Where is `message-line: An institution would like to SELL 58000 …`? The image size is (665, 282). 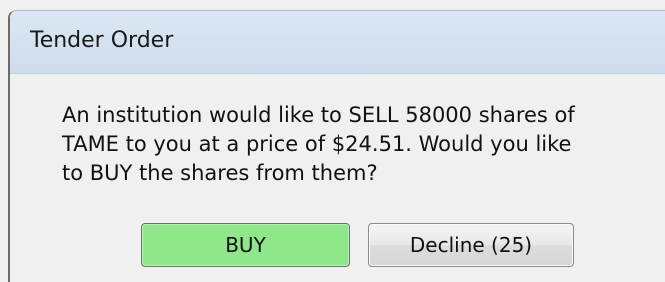 message-line: An institution would like to SELL 58000 … is located at coordinates (318, 115).